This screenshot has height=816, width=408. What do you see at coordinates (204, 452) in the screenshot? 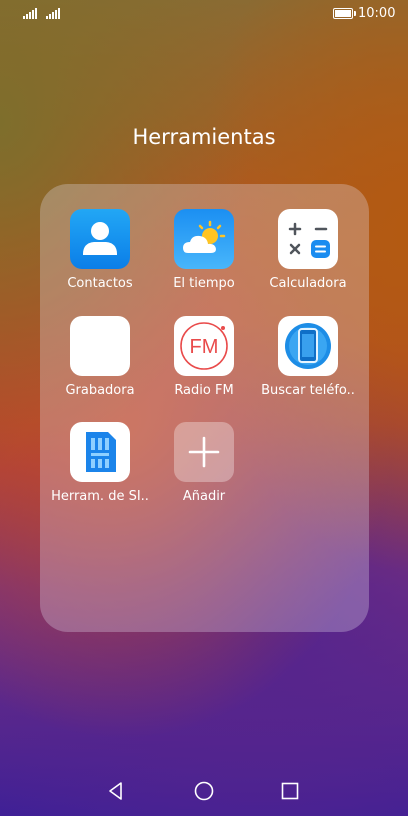
I see `add-icon` at bounding box center [204, 452].